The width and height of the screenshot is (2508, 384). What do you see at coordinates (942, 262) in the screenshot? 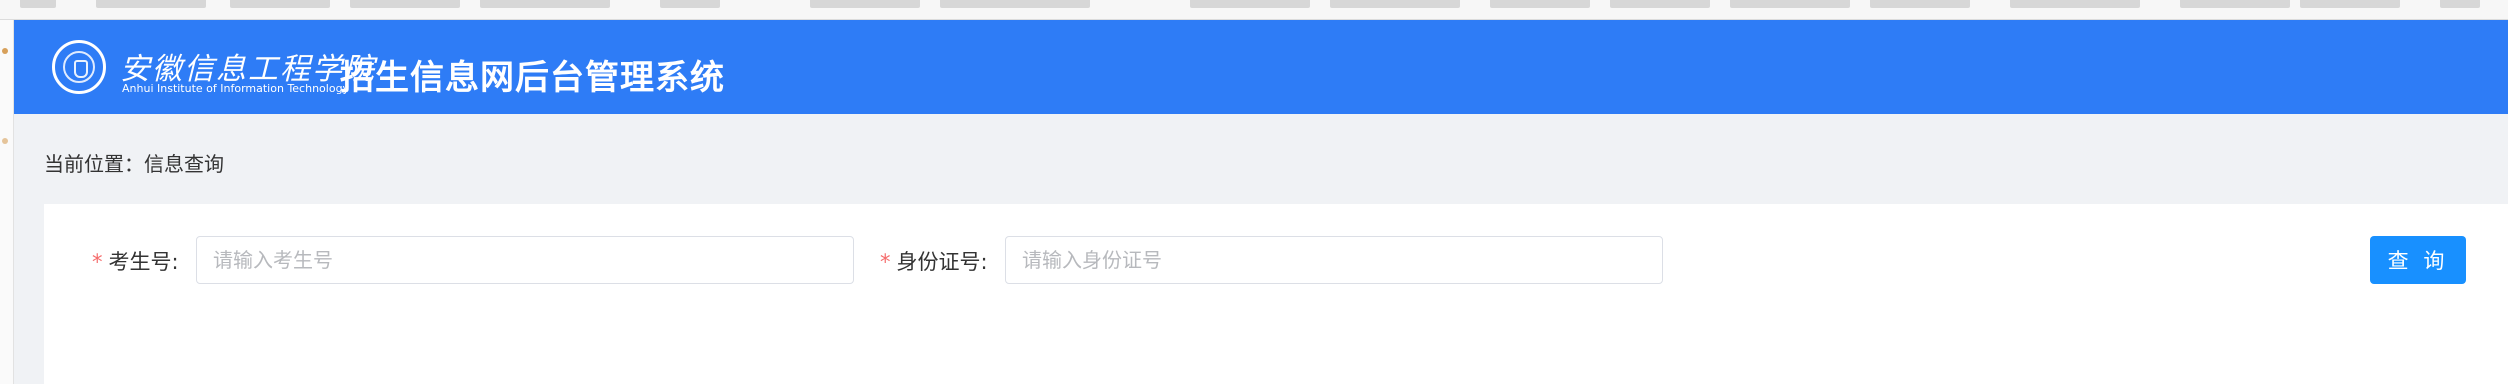
I see `id-number-label-text: 身份证号:` at bounding box center [942, 262].